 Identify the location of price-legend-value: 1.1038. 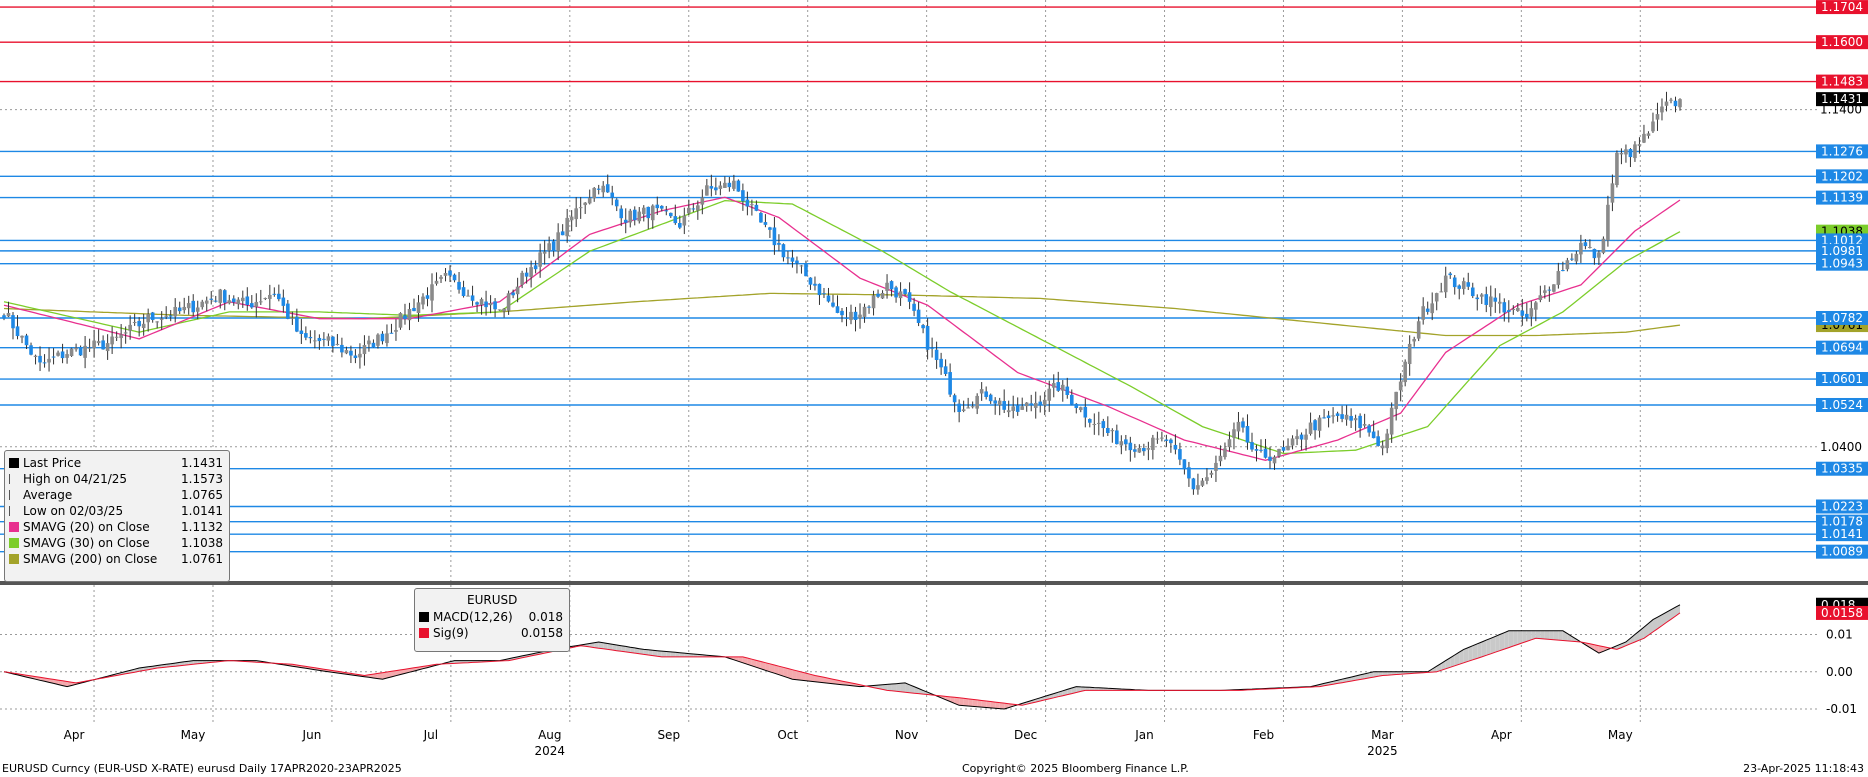
(202, 543).